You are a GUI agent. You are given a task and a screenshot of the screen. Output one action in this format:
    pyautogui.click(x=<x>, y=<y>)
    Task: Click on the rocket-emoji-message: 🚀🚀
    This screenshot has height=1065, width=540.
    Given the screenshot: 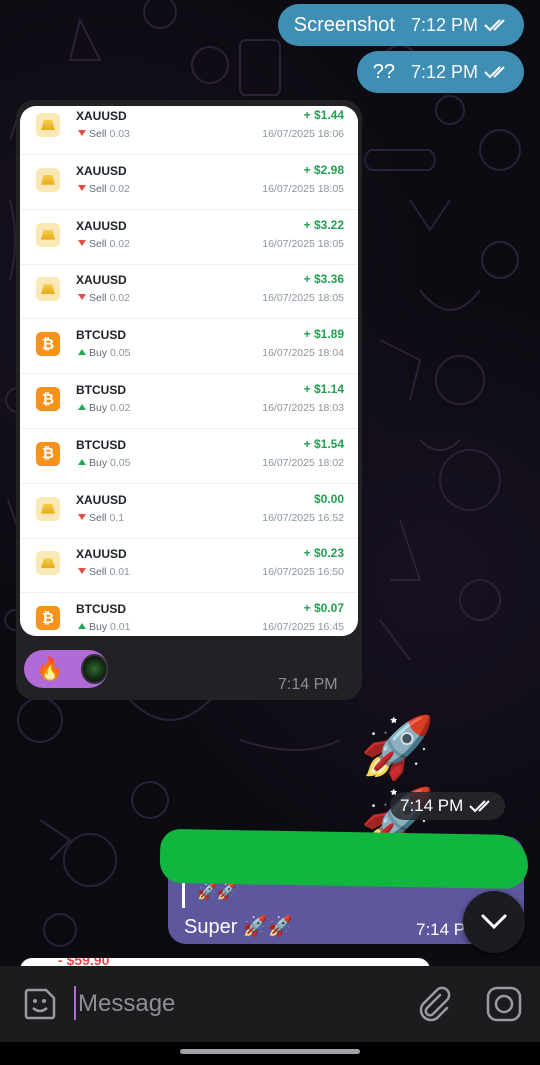 What is the action you would take?
    pyautogui.click(x=438, y=782)
    